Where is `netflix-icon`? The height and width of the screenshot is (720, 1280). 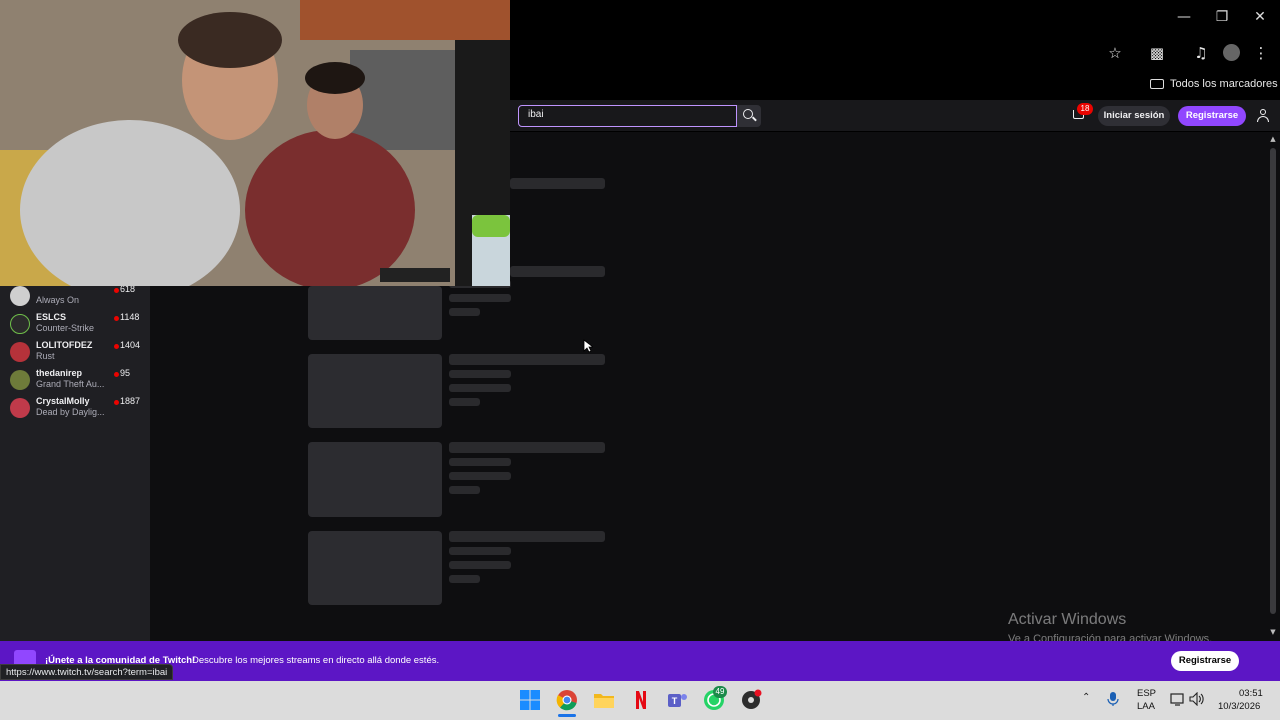
netflix-icon is located at coordinates (641, 700).